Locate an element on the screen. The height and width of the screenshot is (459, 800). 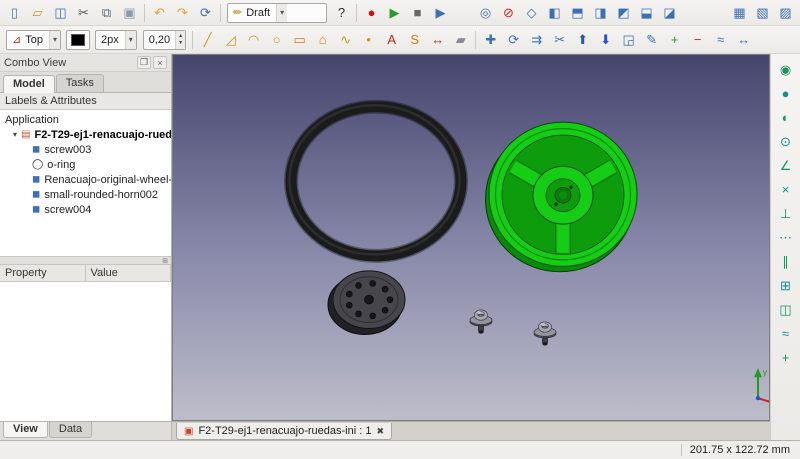
view-top-button: ⬒ is located at coordinates (577, 13).